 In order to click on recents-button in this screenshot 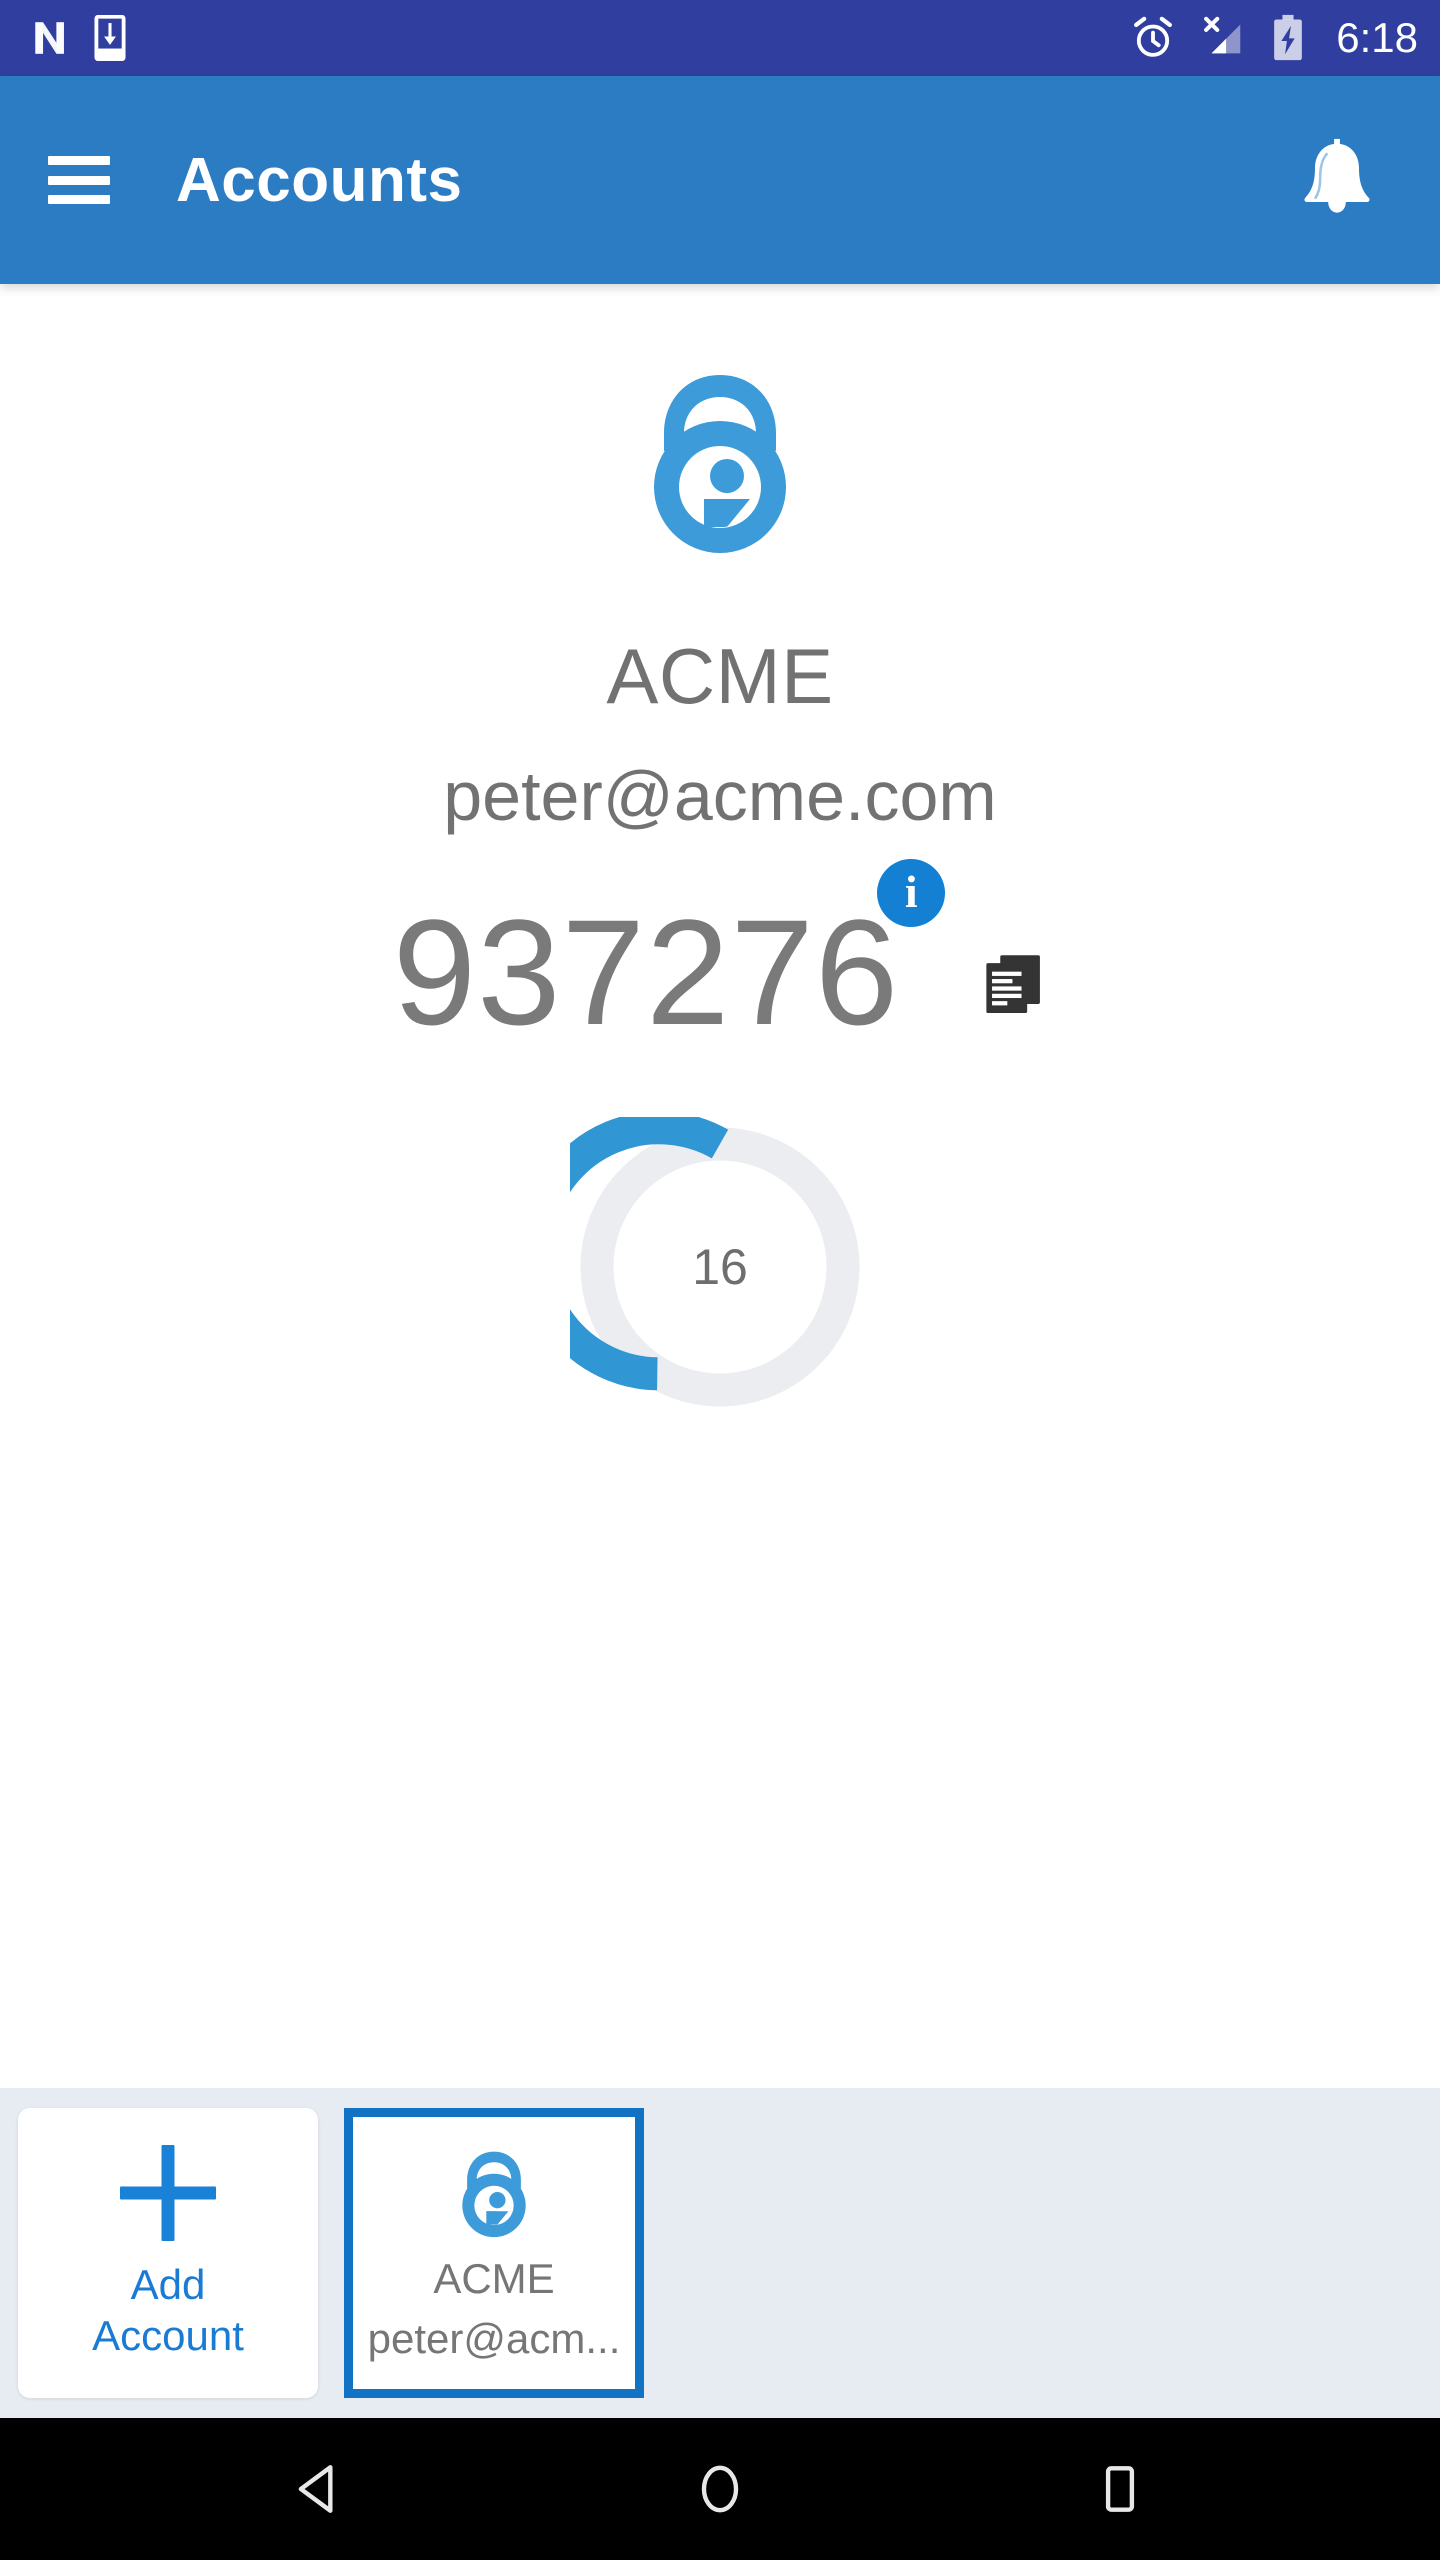, I will do `click(1120, 2489)`.